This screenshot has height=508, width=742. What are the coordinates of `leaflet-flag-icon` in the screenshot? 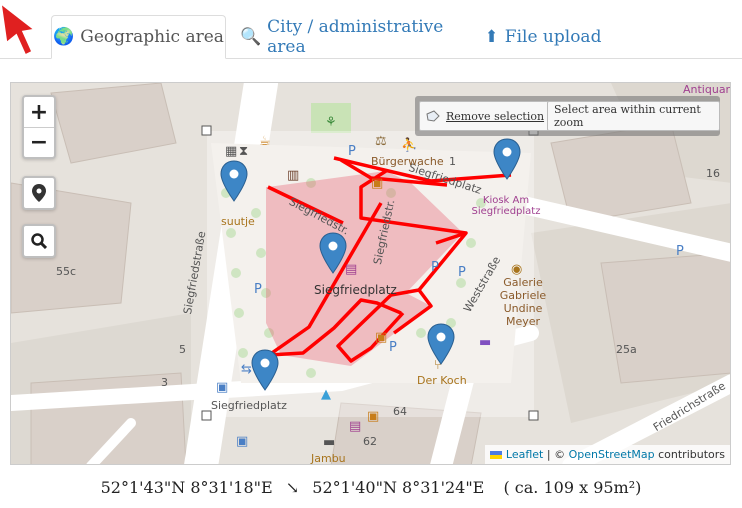 It's located at (495, 454).